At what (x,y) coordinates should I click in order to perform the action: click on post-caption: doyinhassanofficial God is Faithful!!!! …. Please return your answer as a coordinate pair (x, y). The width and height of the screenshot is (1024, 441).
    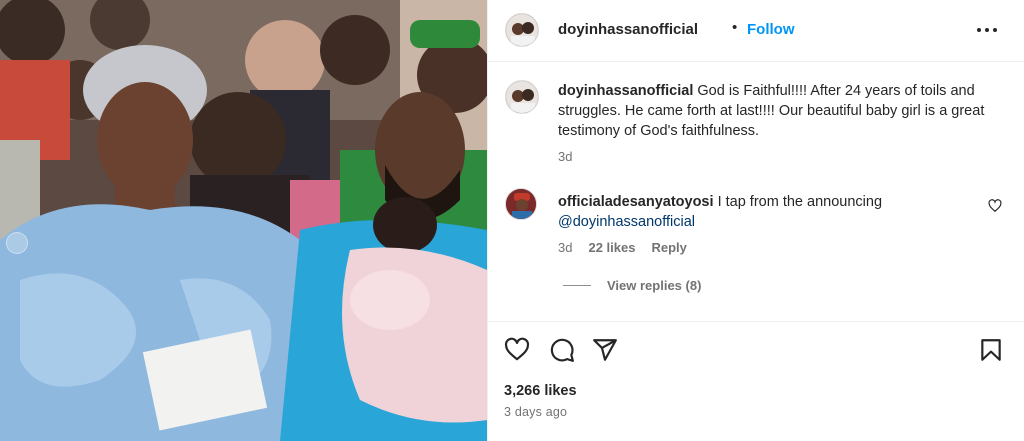
    Looking at the image, I should click on (778, 111).